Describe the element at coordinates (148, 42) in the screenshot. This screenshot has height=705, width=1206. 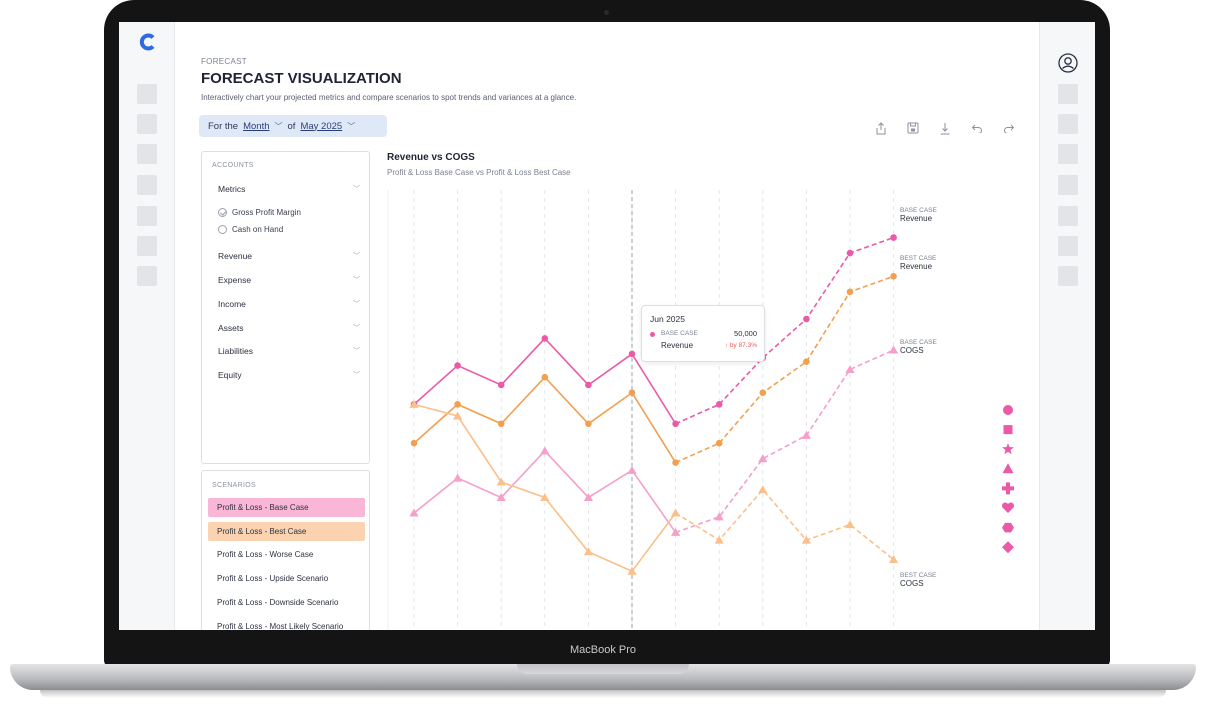
I see `app-logo-icon` at that location.